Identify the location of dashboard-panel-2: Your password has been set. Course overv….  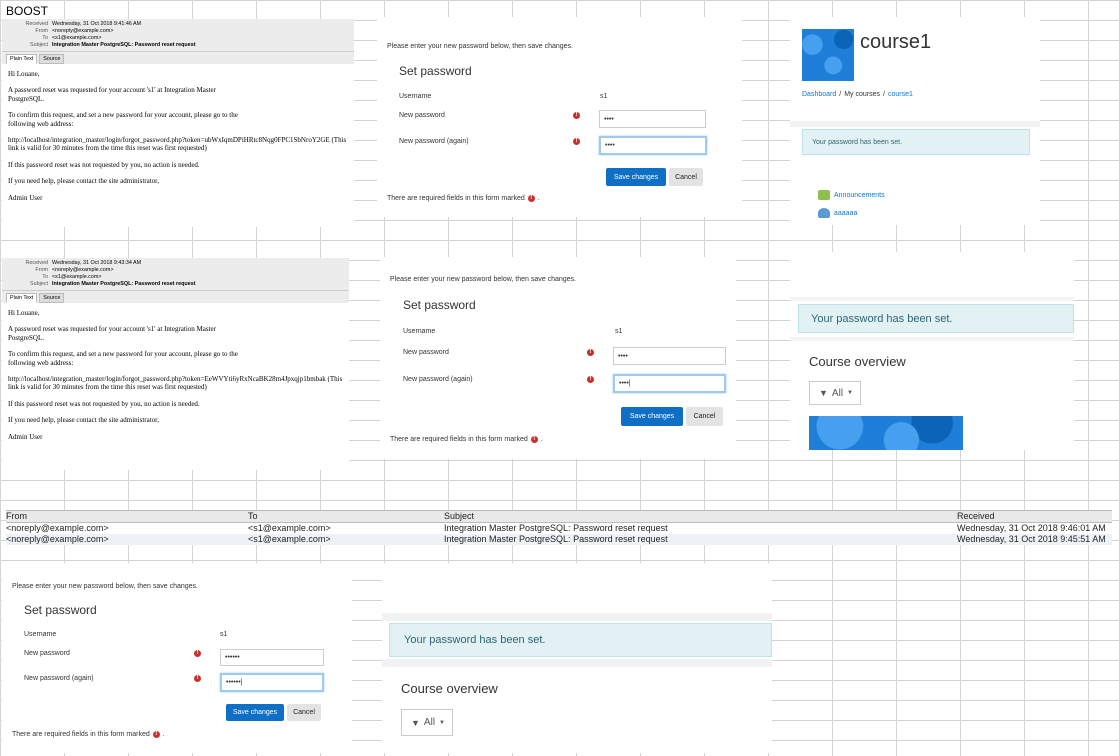
(577, 658).